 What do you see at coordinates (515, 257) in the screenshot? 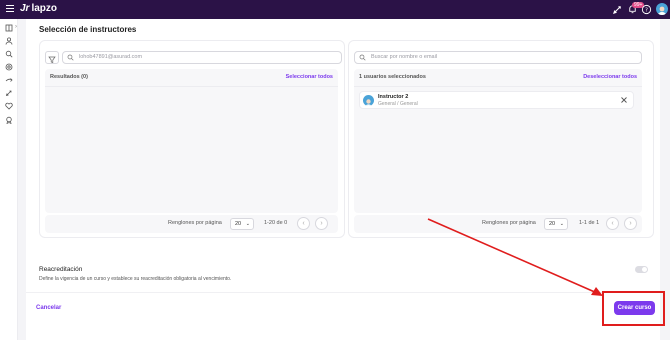
I see `annotation-arrow` at bounding box center [515, 257].